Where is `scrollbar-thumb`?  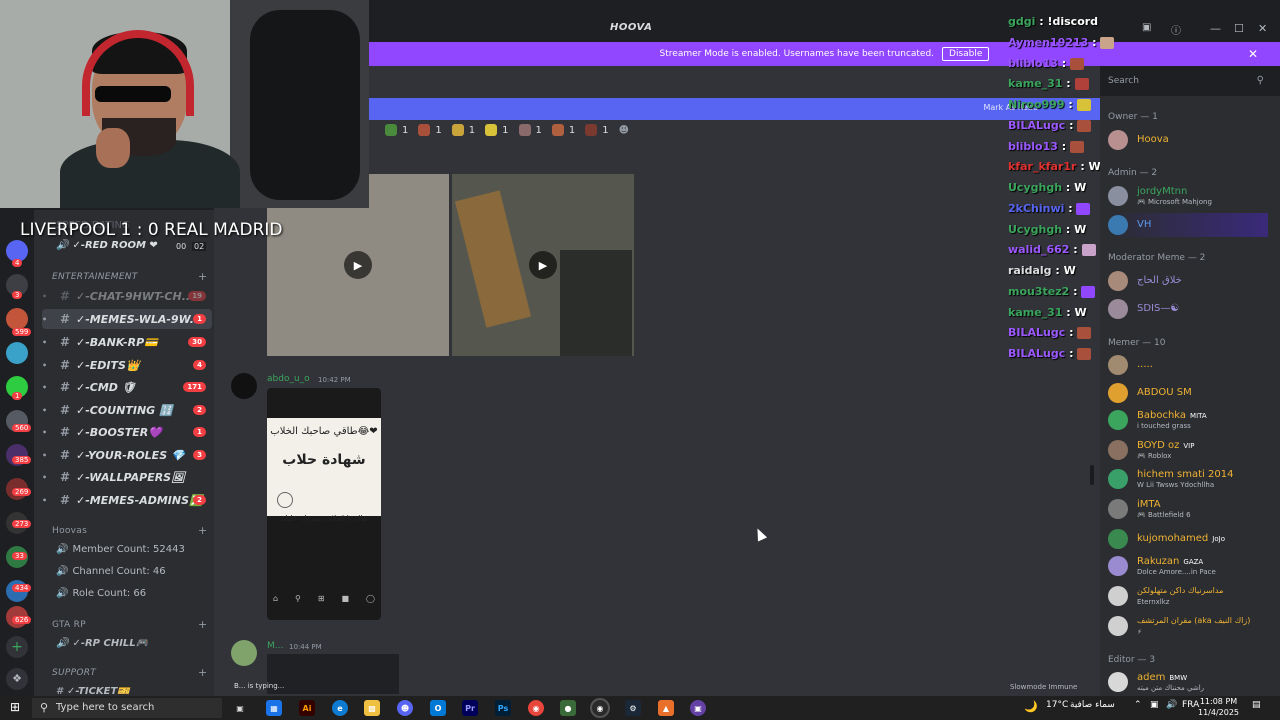
scrollbar-thumb is located at coordinates (1092, 475).